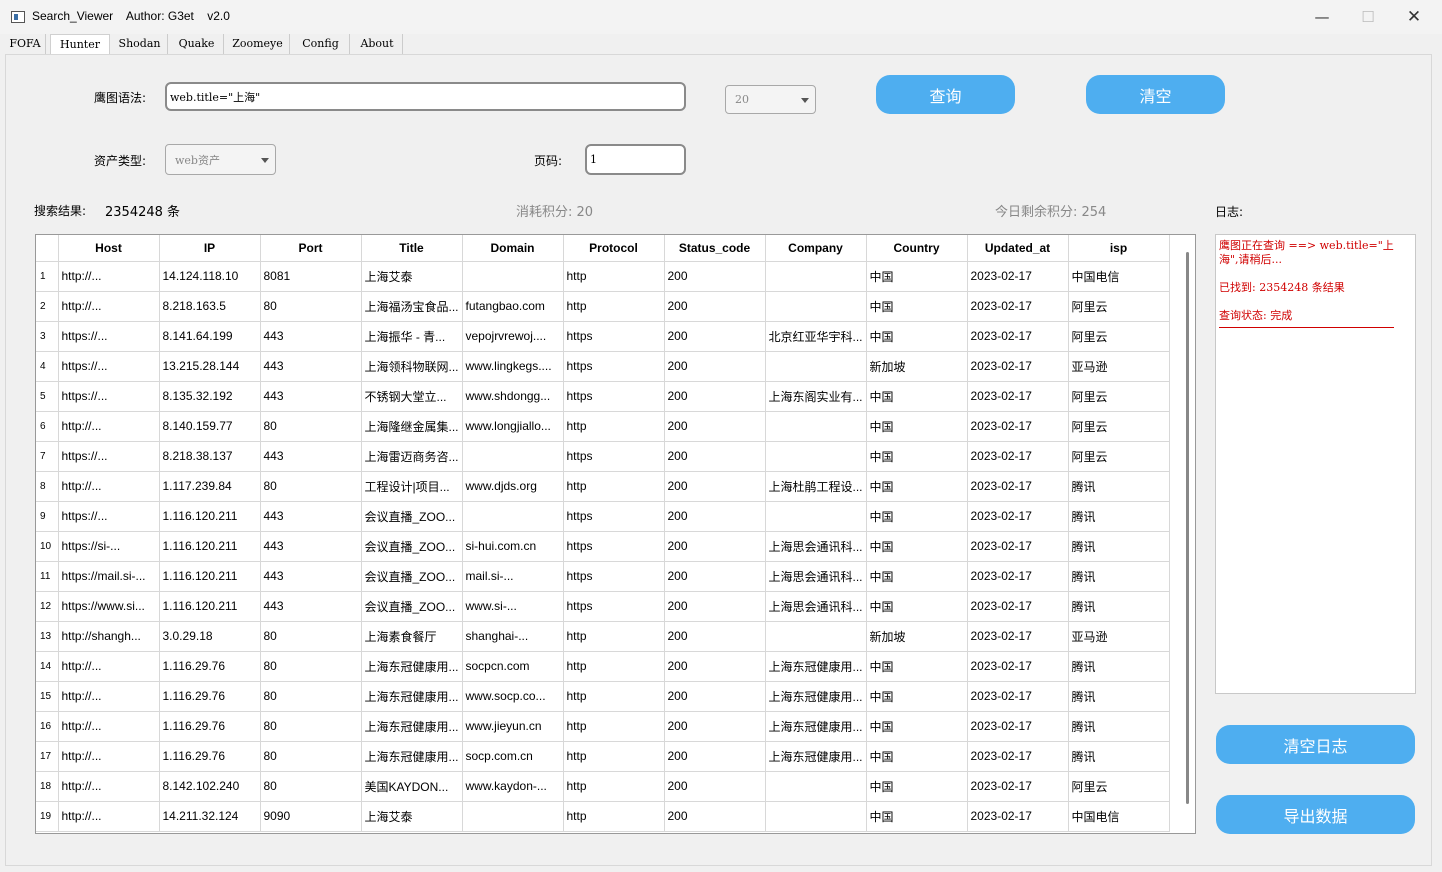 The image size is (1442, 872). I want to click on table-cell: www.djds.org, so click(513, 486).